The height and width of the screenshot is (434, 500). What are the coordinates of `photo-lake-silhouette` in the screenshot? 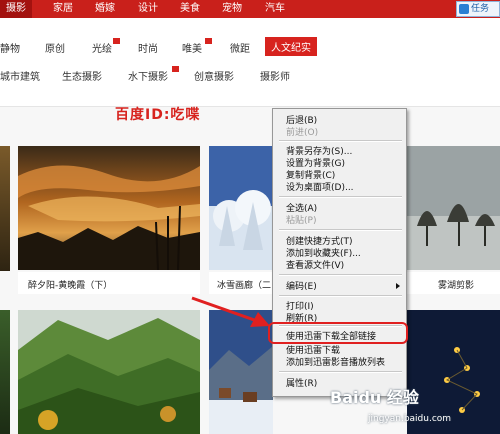 It's located at (453, 208).